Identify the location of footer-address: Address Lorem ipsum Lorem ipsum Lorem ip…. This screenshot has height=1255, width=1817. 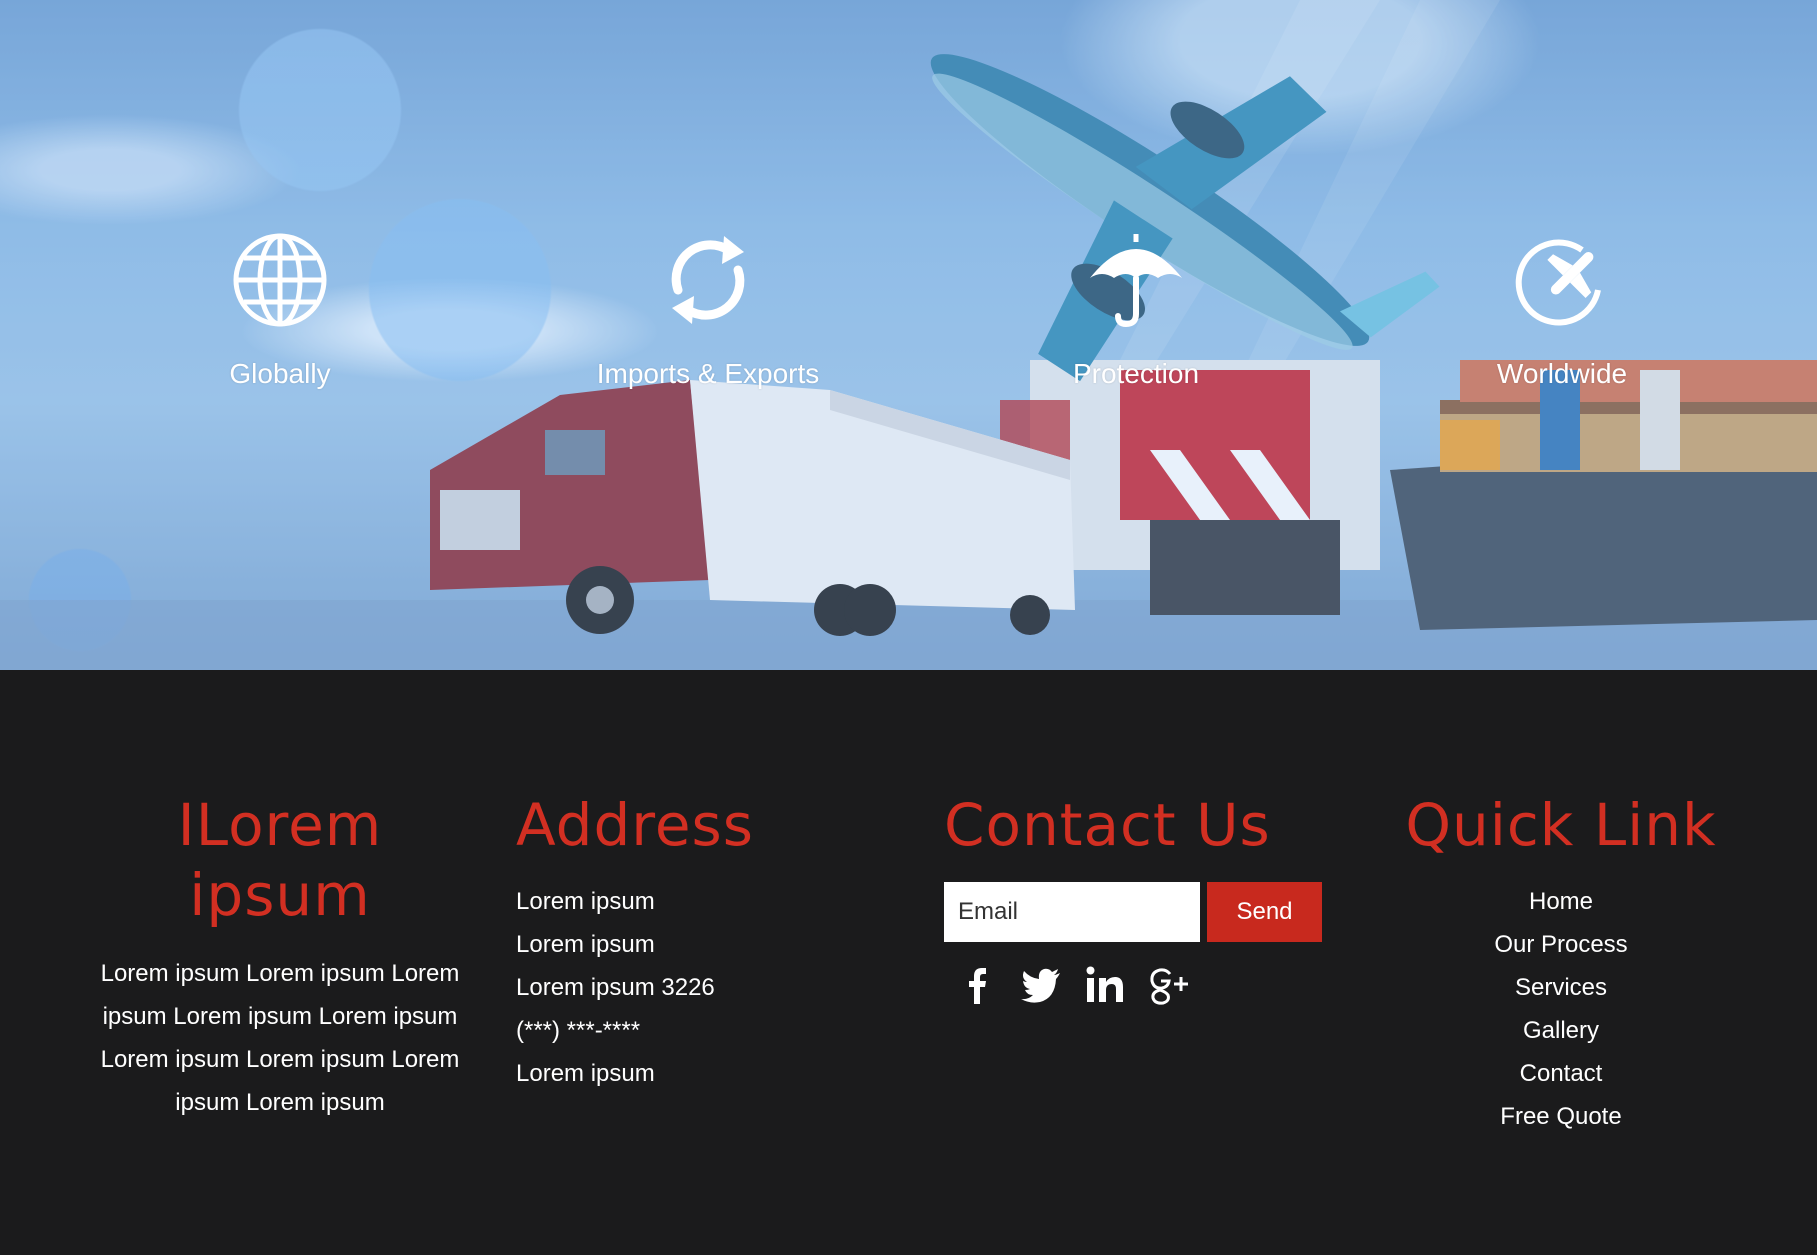
(706, 942).